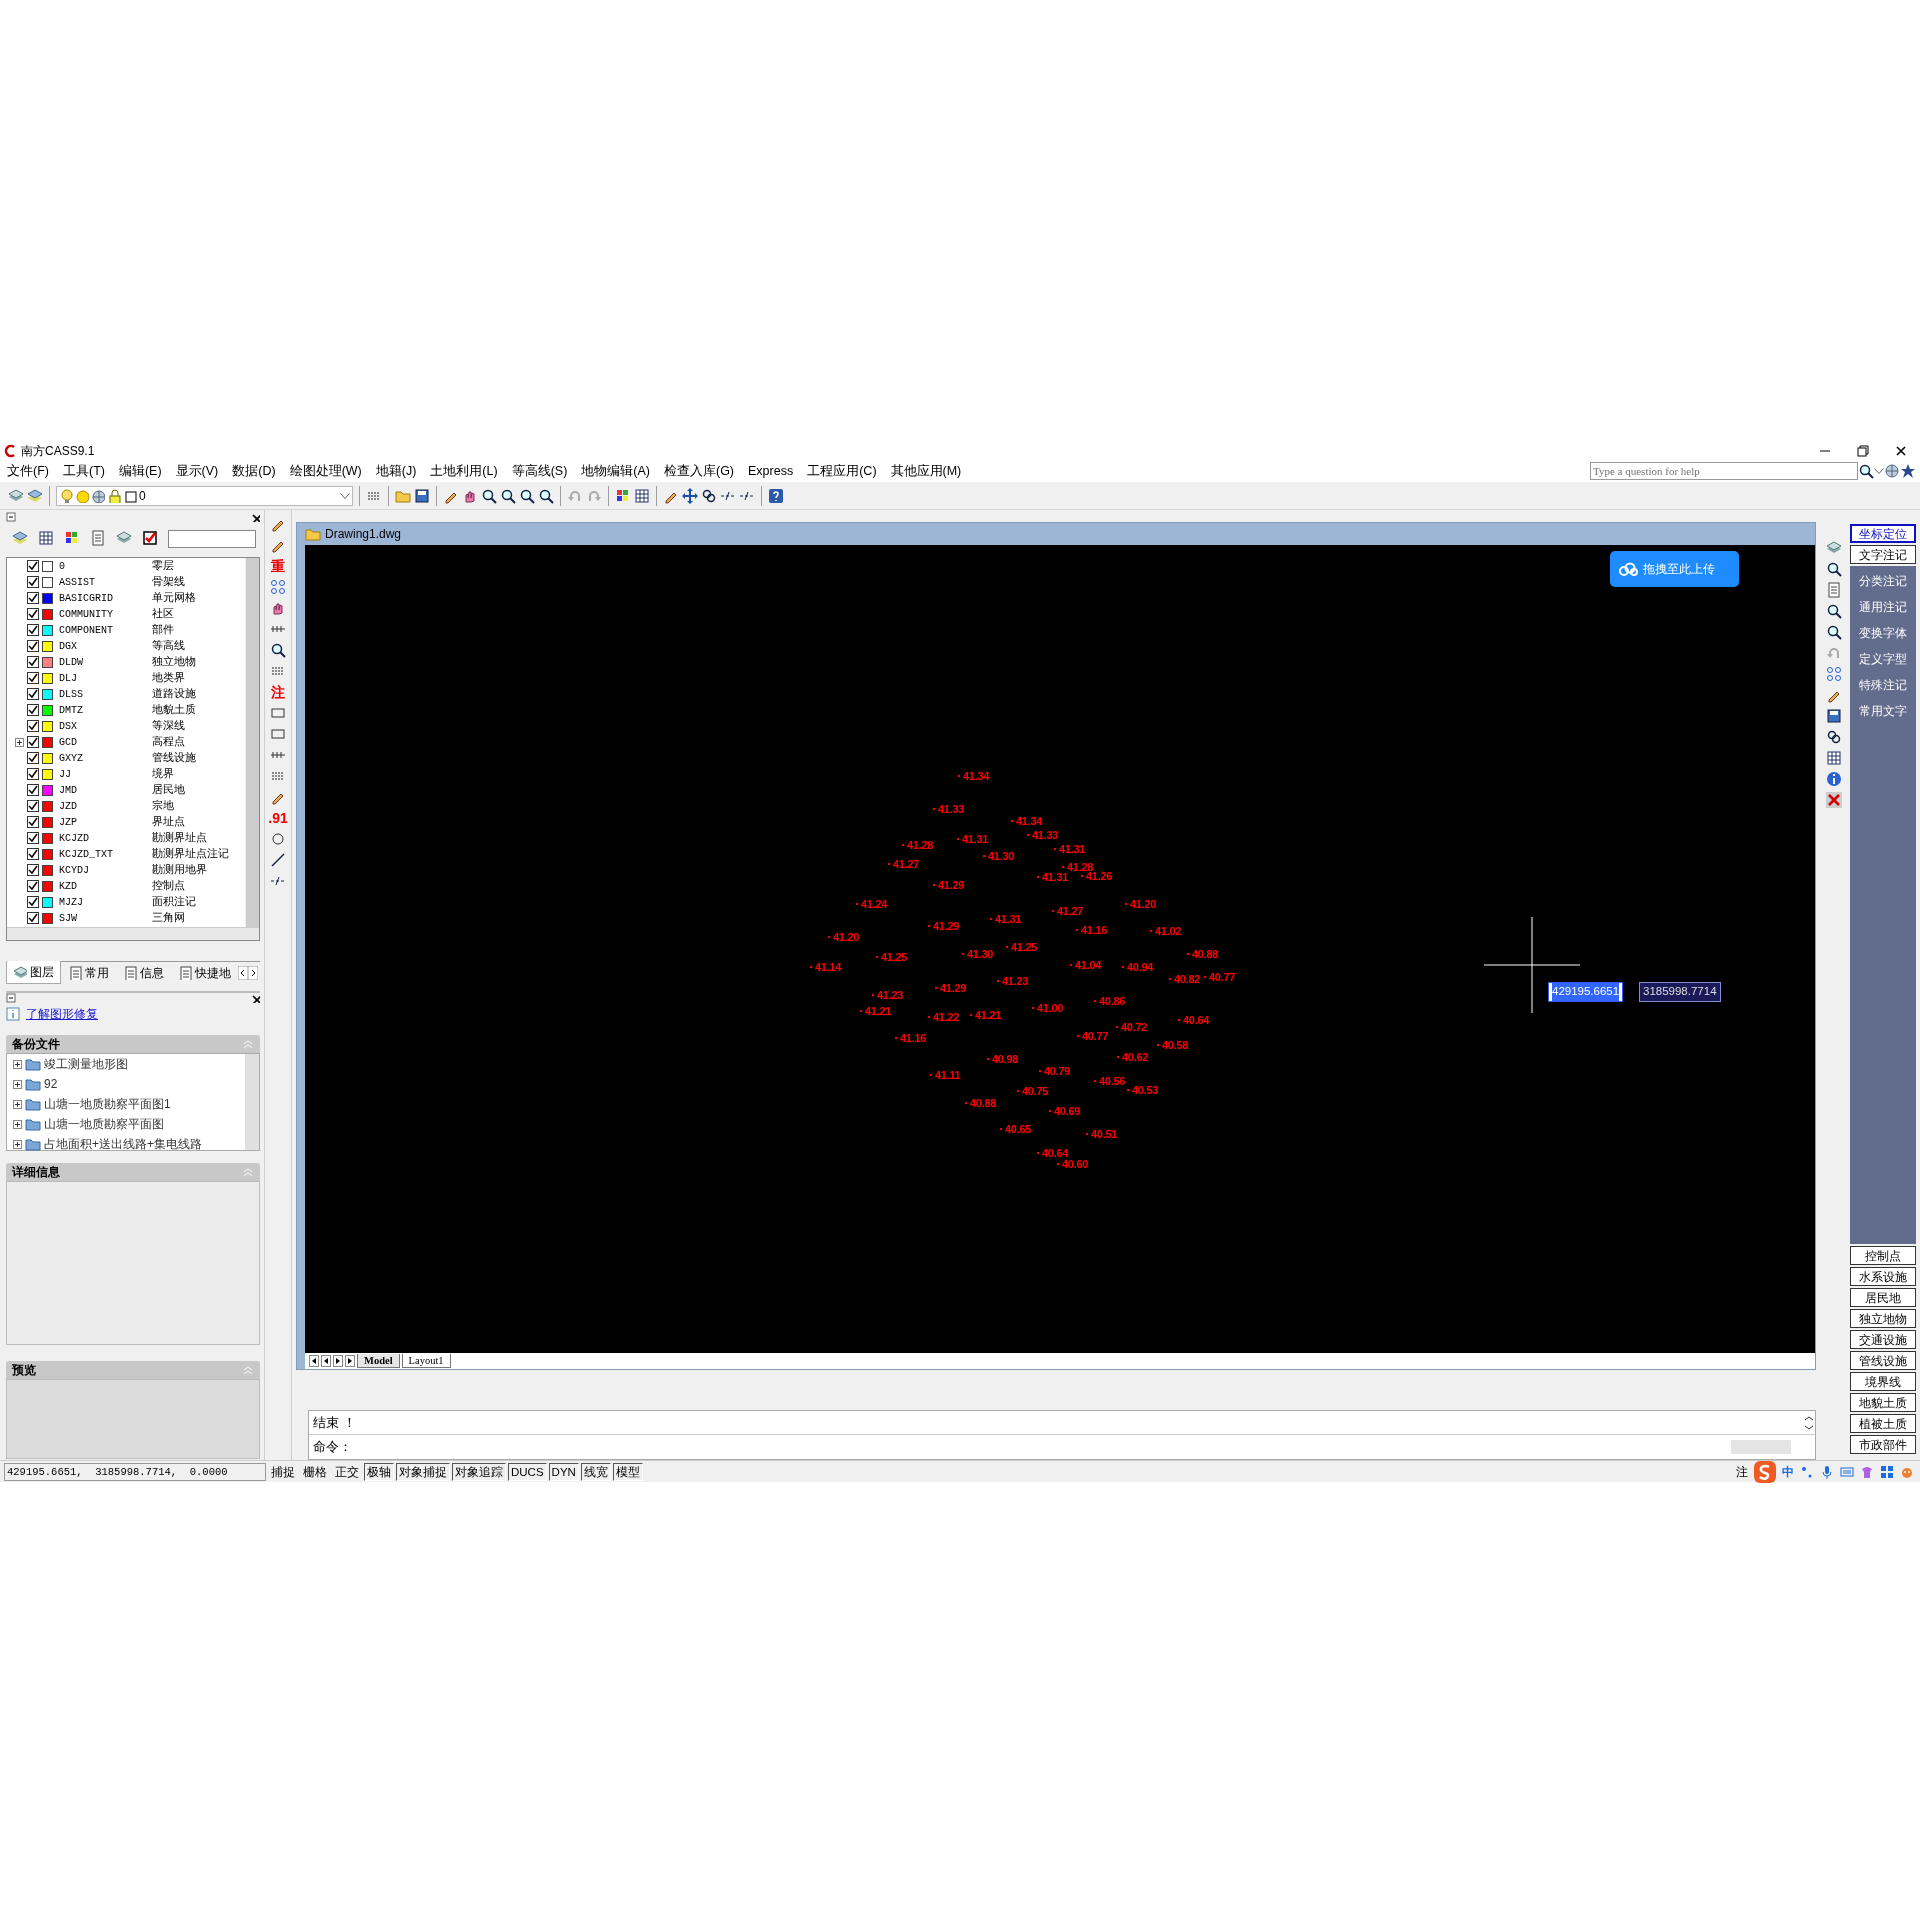 This screenshot has width=1920, height=1920. Describe the element at coordinates (539, 471) in the screenshot. I see `menu-item: 等高线(S)` at that location.